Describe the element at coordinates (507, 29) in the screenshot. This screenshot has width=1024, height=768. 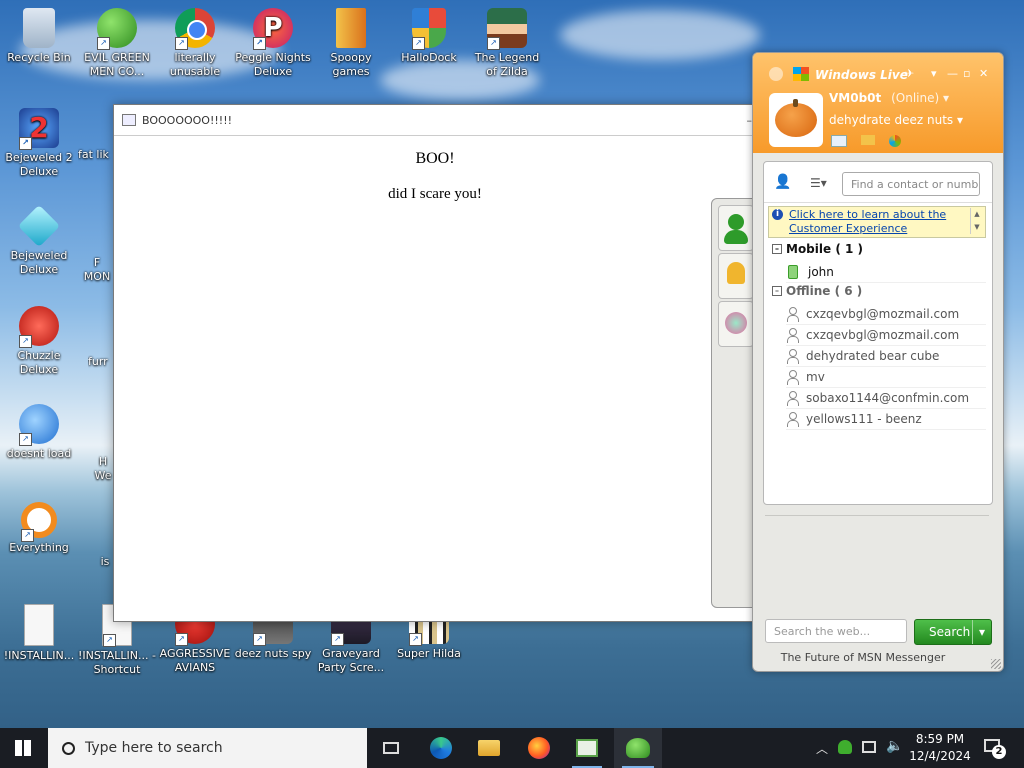
I see `game-character-icon: ↗` at that location.